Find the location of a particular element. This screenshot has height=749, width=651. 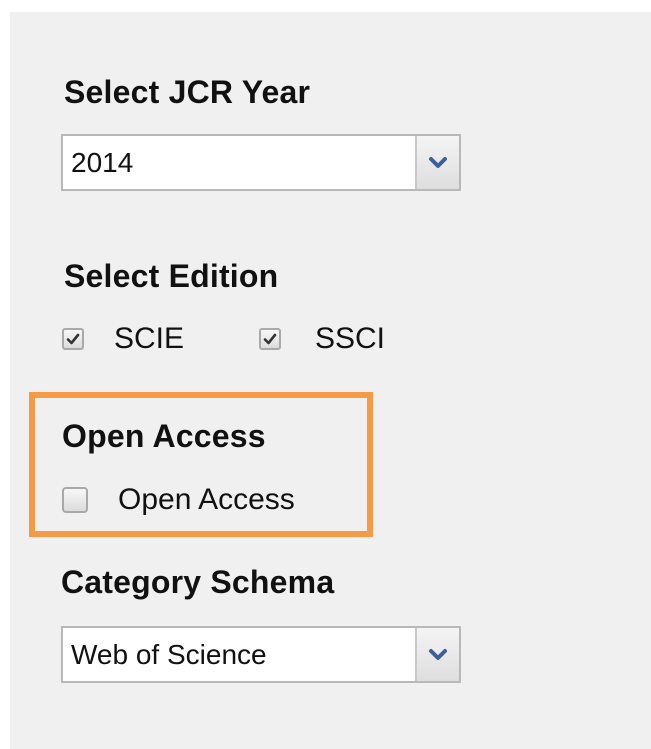

edition-option-ssci: SSCI is located at coordinates (322, 339).